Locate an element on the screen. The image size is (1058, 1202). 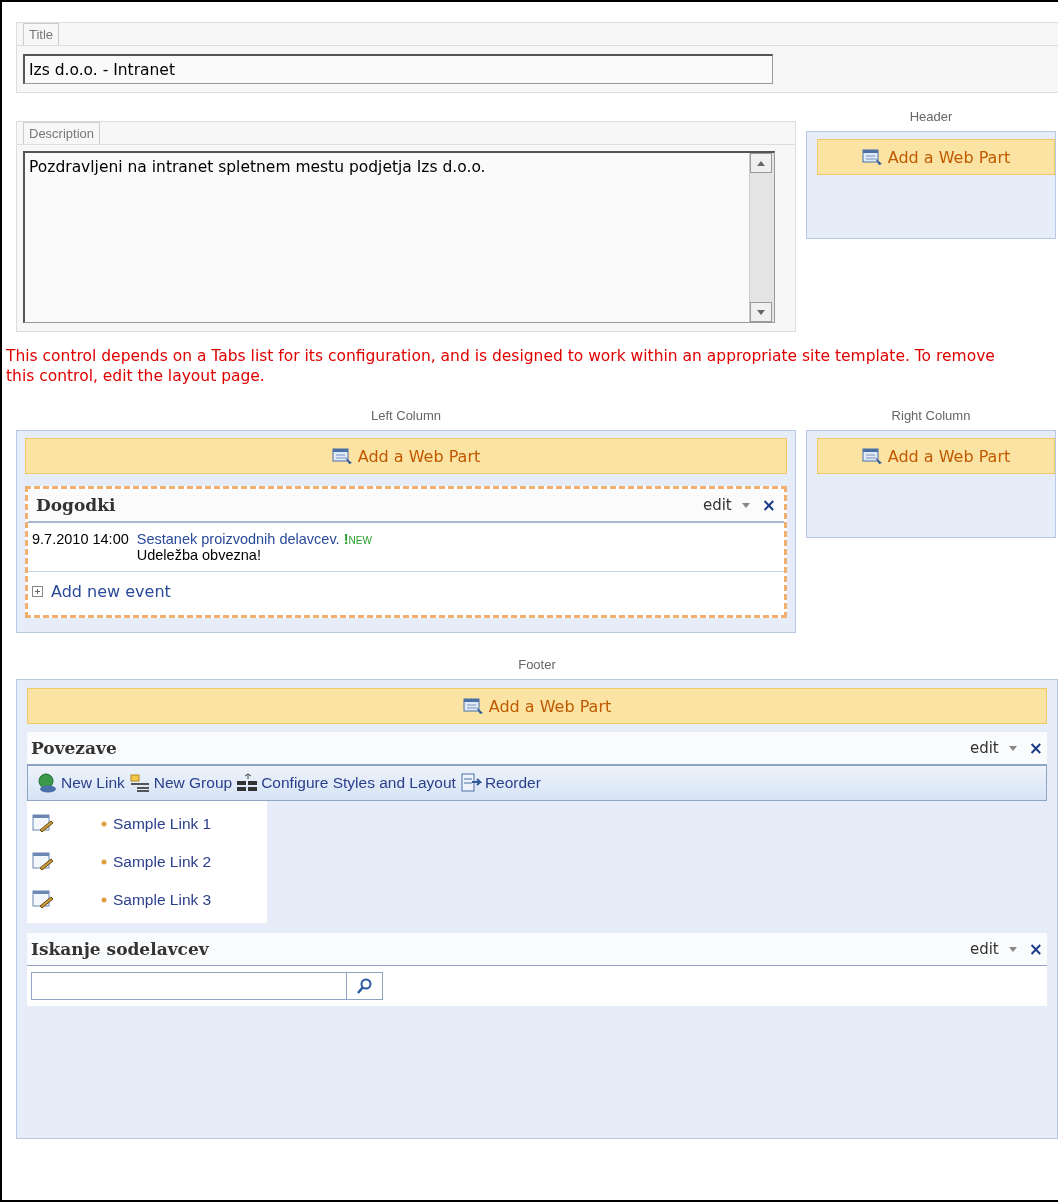
toolbar-button: New Link is located at coordinates (80, 783).